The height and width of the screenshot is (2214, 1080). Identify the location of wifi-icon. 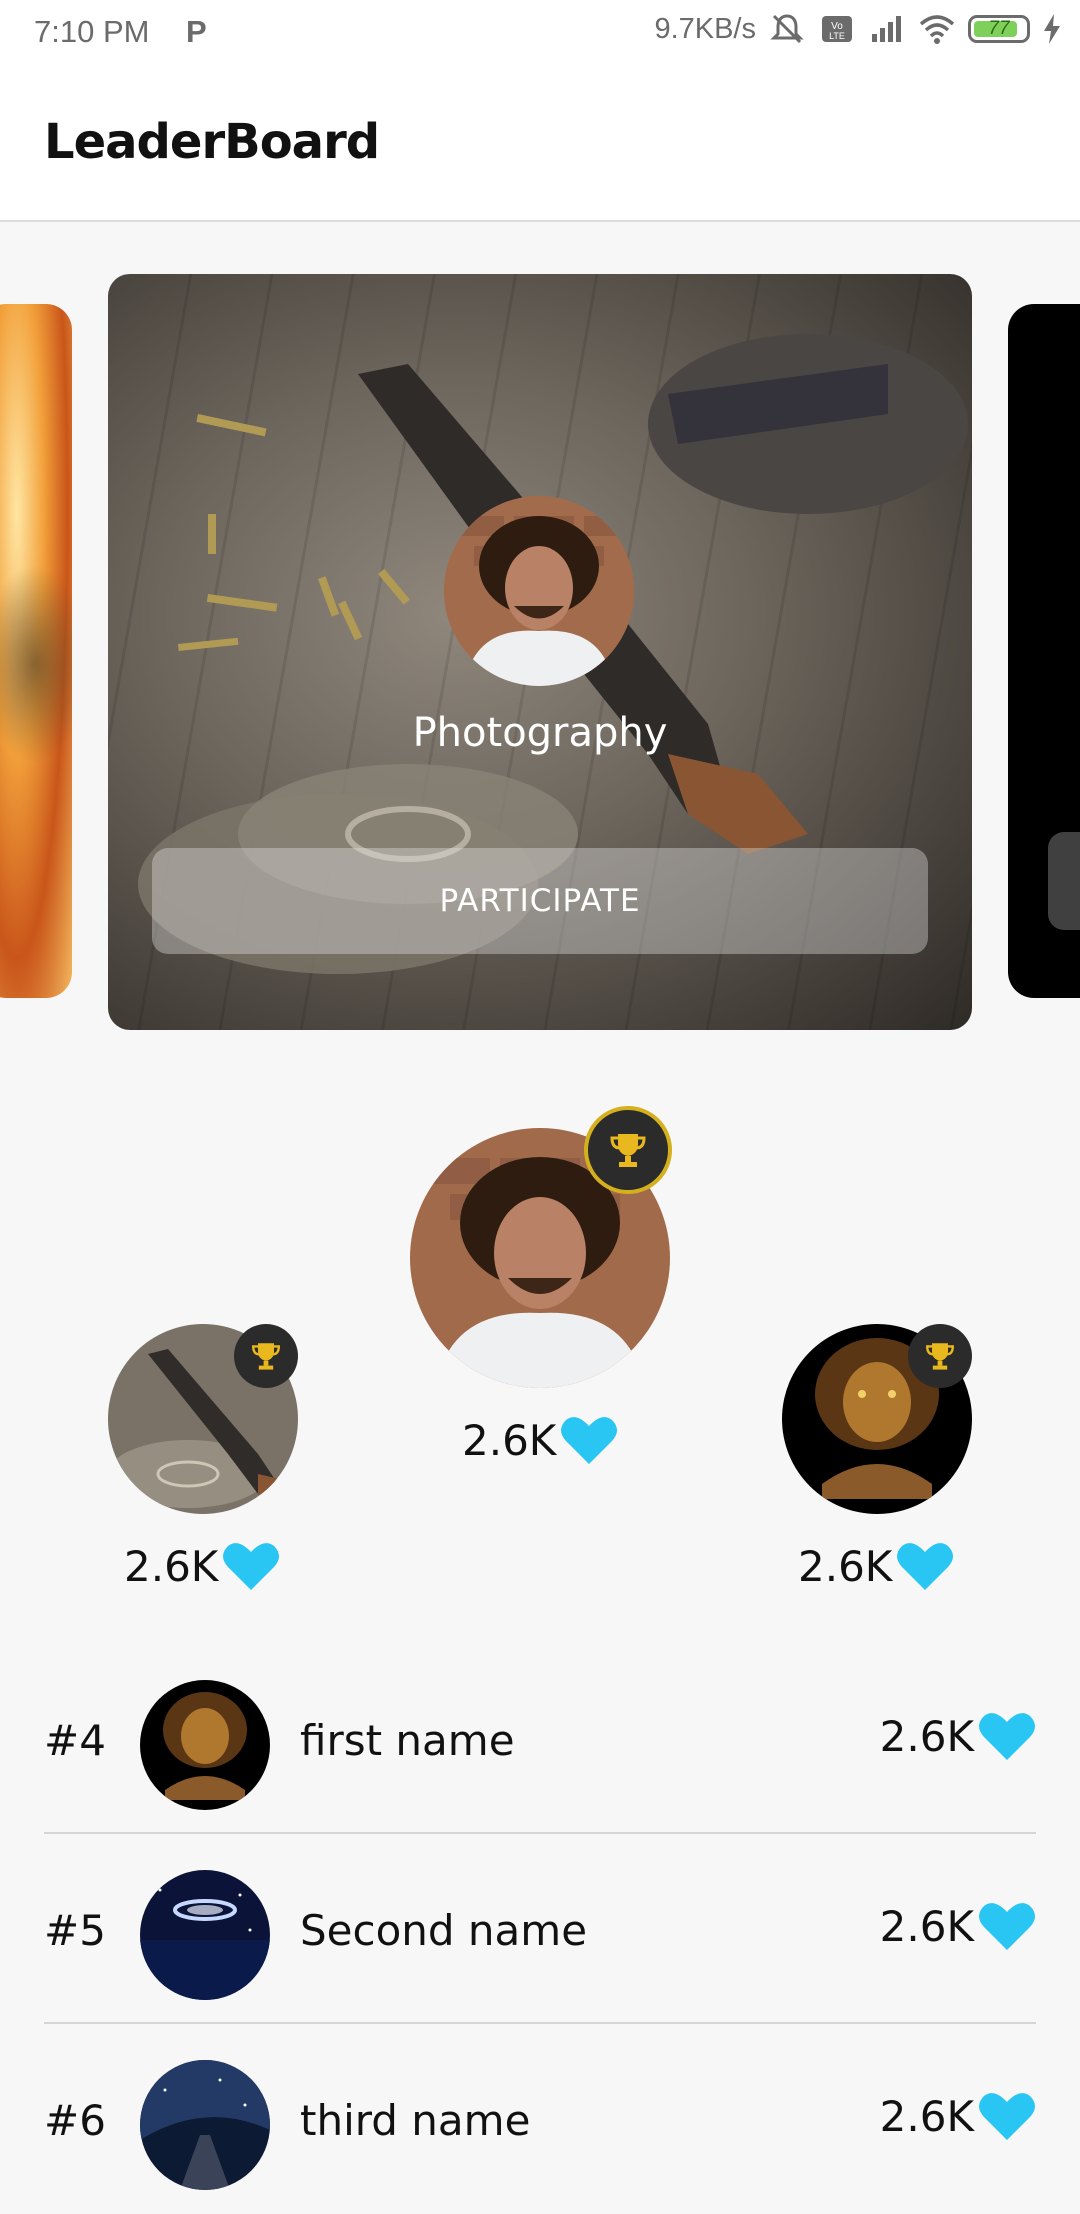
(937, 29).